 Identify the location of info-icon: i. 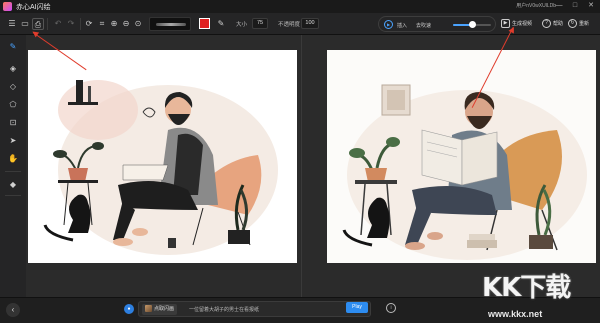
(391, 308).